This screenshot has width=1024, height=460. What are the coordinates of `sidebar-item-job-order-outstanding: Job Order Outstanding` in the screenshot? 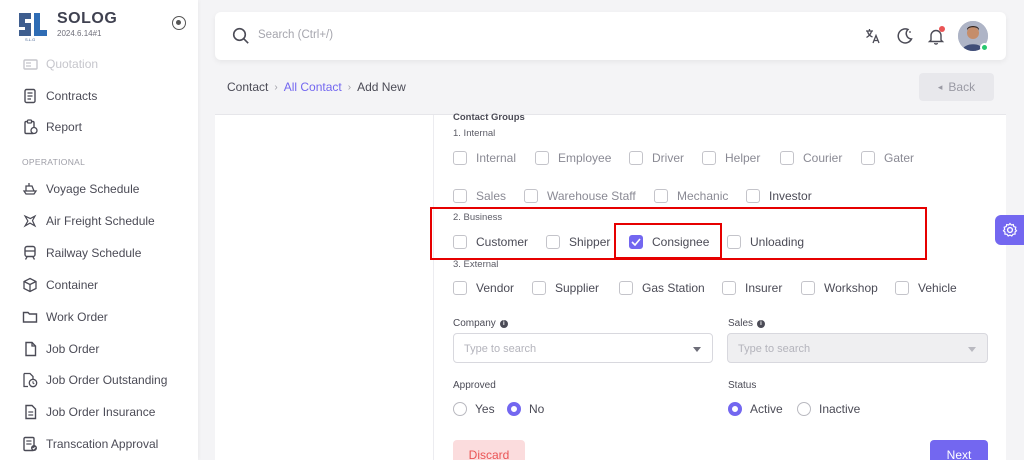 It's located at (94, 380).